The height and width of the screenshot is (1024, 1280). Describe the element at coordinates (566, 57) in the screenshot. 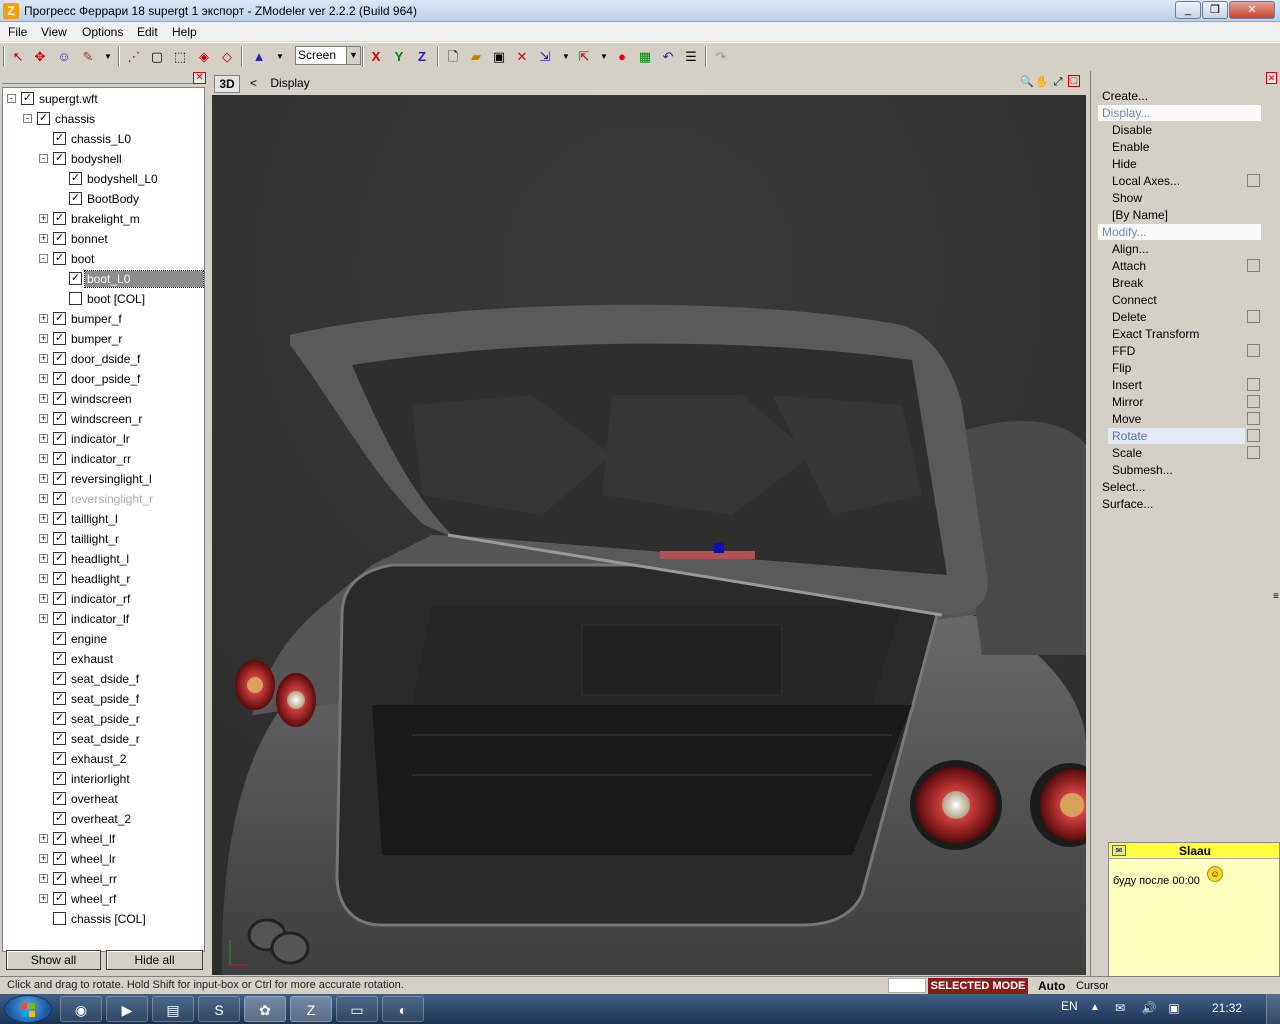

I see `dropdown-arrow-icon: ▼` at that location.